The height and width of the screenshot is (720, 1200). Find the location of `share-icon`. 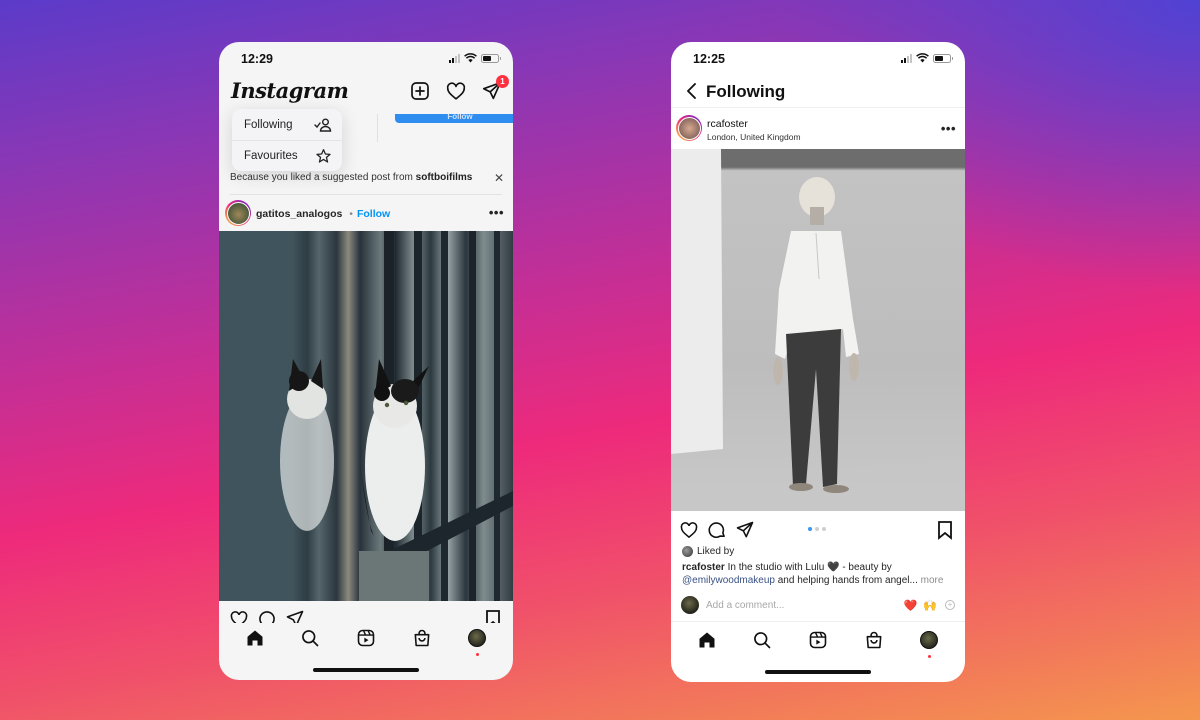

share-icon is located at coordinates (745, 530).